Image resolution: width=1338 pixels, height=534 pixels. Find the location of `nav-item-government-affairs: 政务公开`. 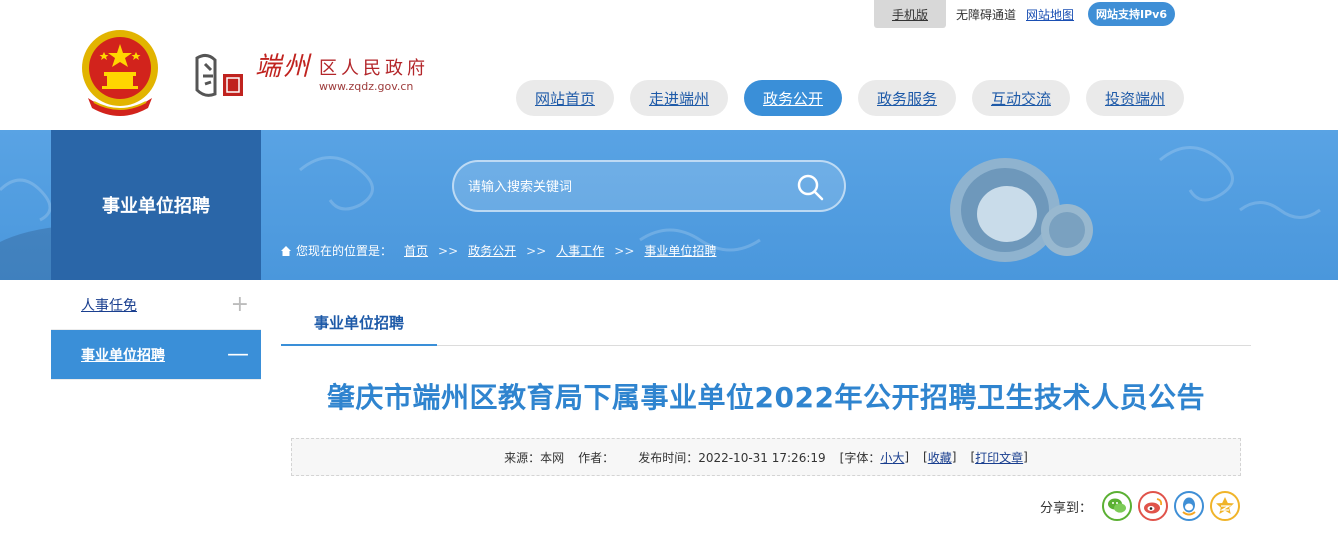

nav-item-government-affairs: 政务公开 is located at coordinates (793, 98).